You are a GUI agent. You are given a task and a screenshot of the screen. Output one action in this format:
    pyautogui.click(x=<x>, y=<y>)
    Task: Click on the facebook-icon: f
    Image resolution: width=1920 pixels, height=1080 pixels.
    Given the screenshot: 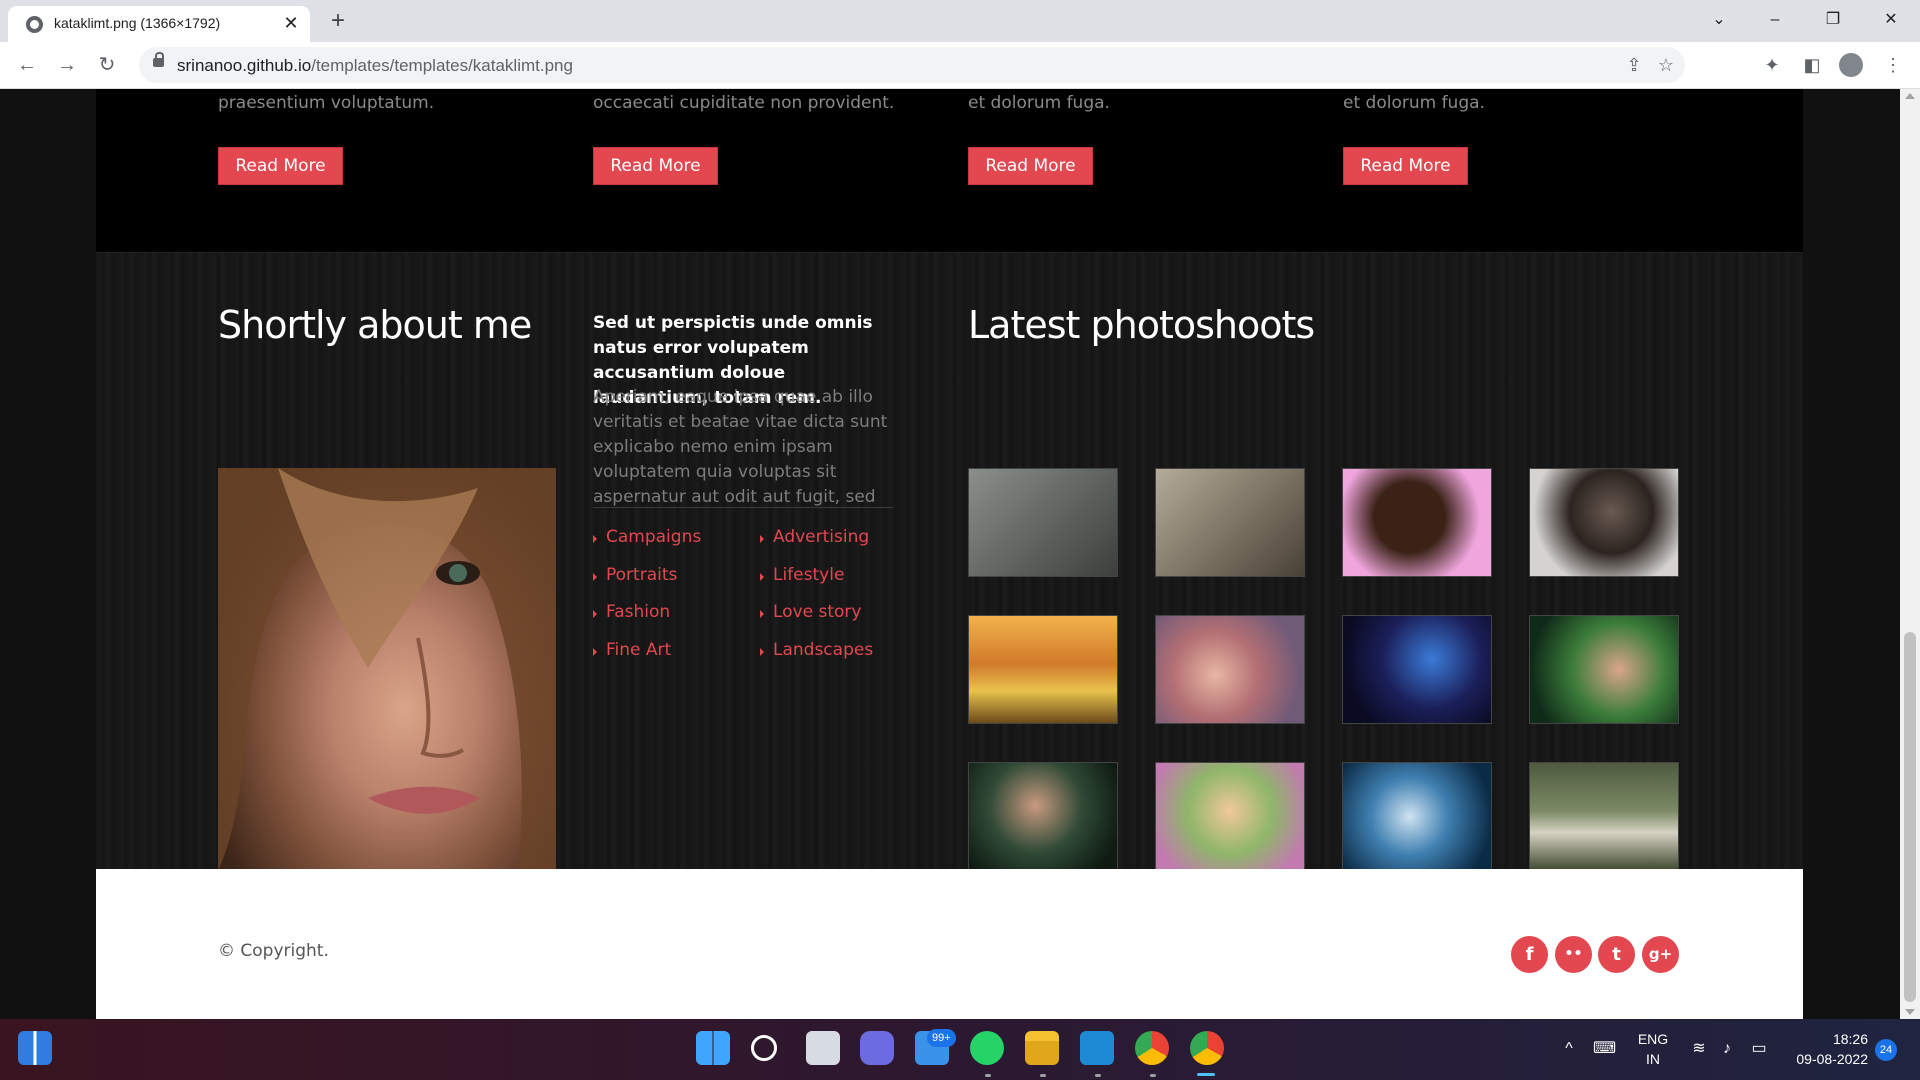 What is the action you would take?
    pyautogui.click(x=1529, y=954)
    